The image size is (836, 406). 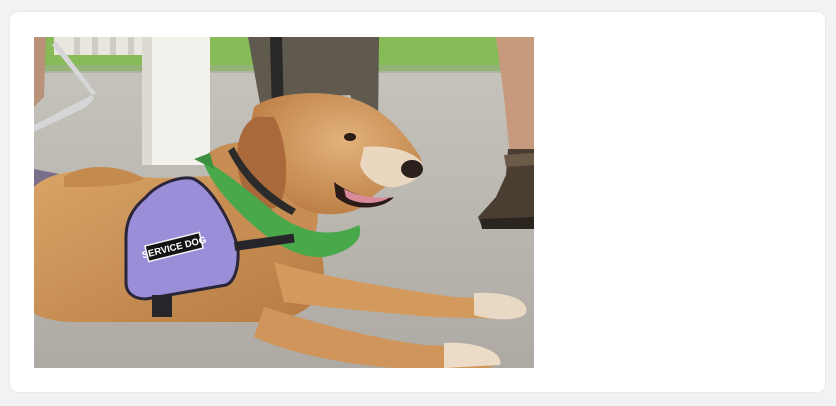 I want to click on railing, so click(x=101, y=46).